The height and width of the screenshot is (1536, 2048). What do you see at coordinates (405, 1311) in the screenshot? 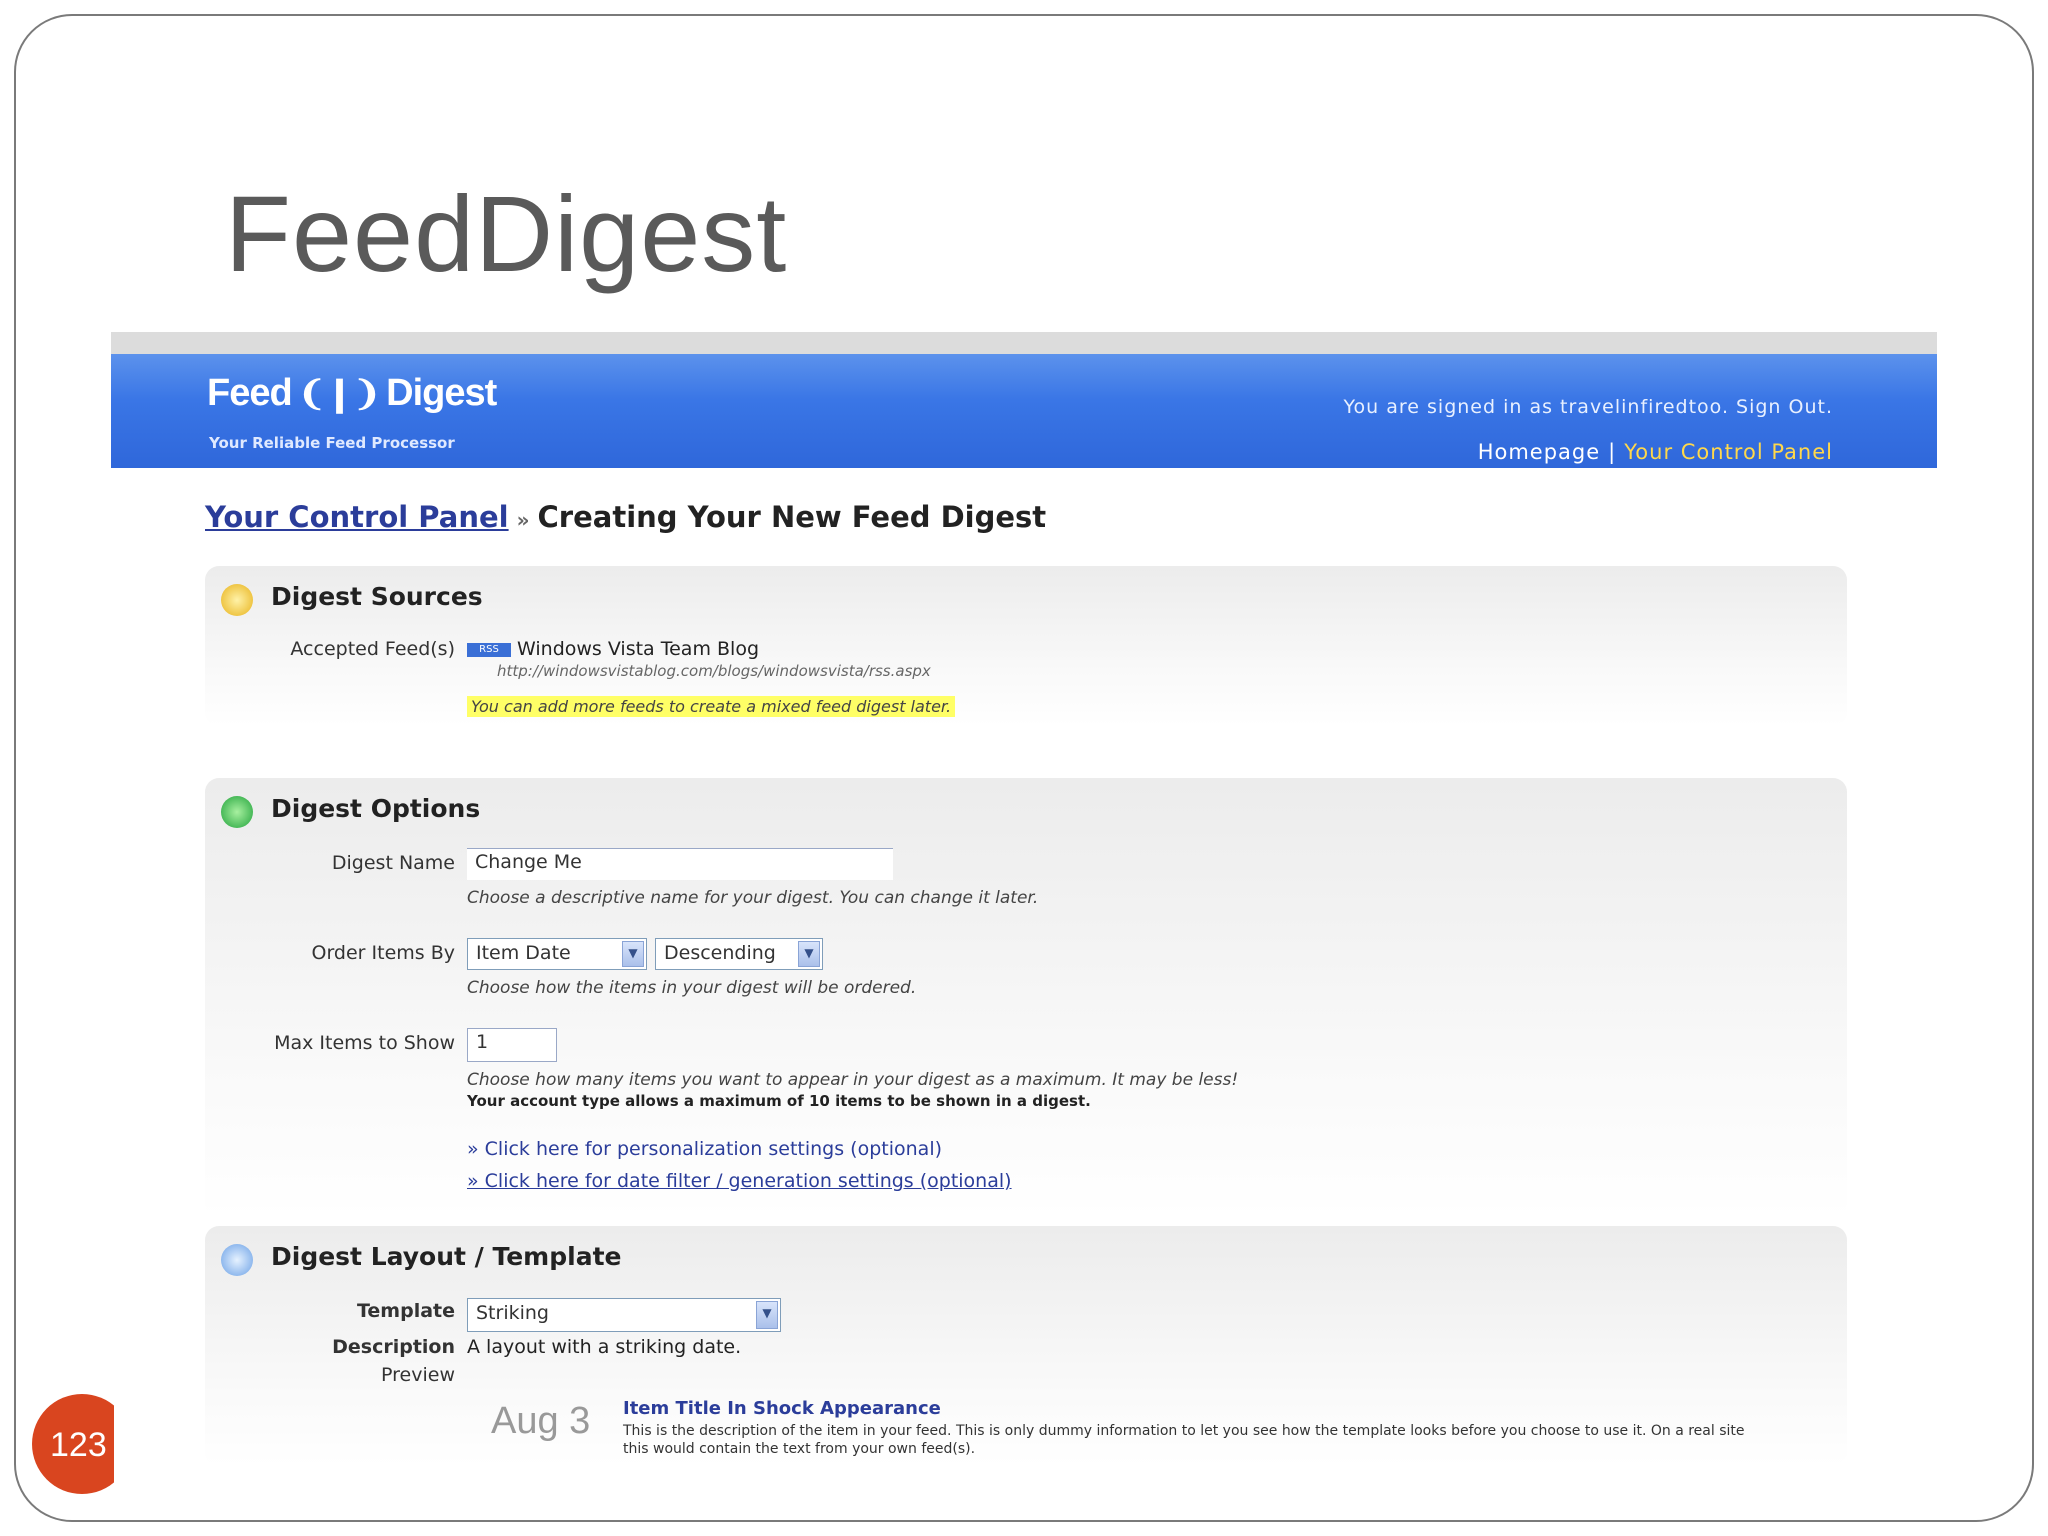
I see `template-label: Template` at bounding box center [405, 1311].